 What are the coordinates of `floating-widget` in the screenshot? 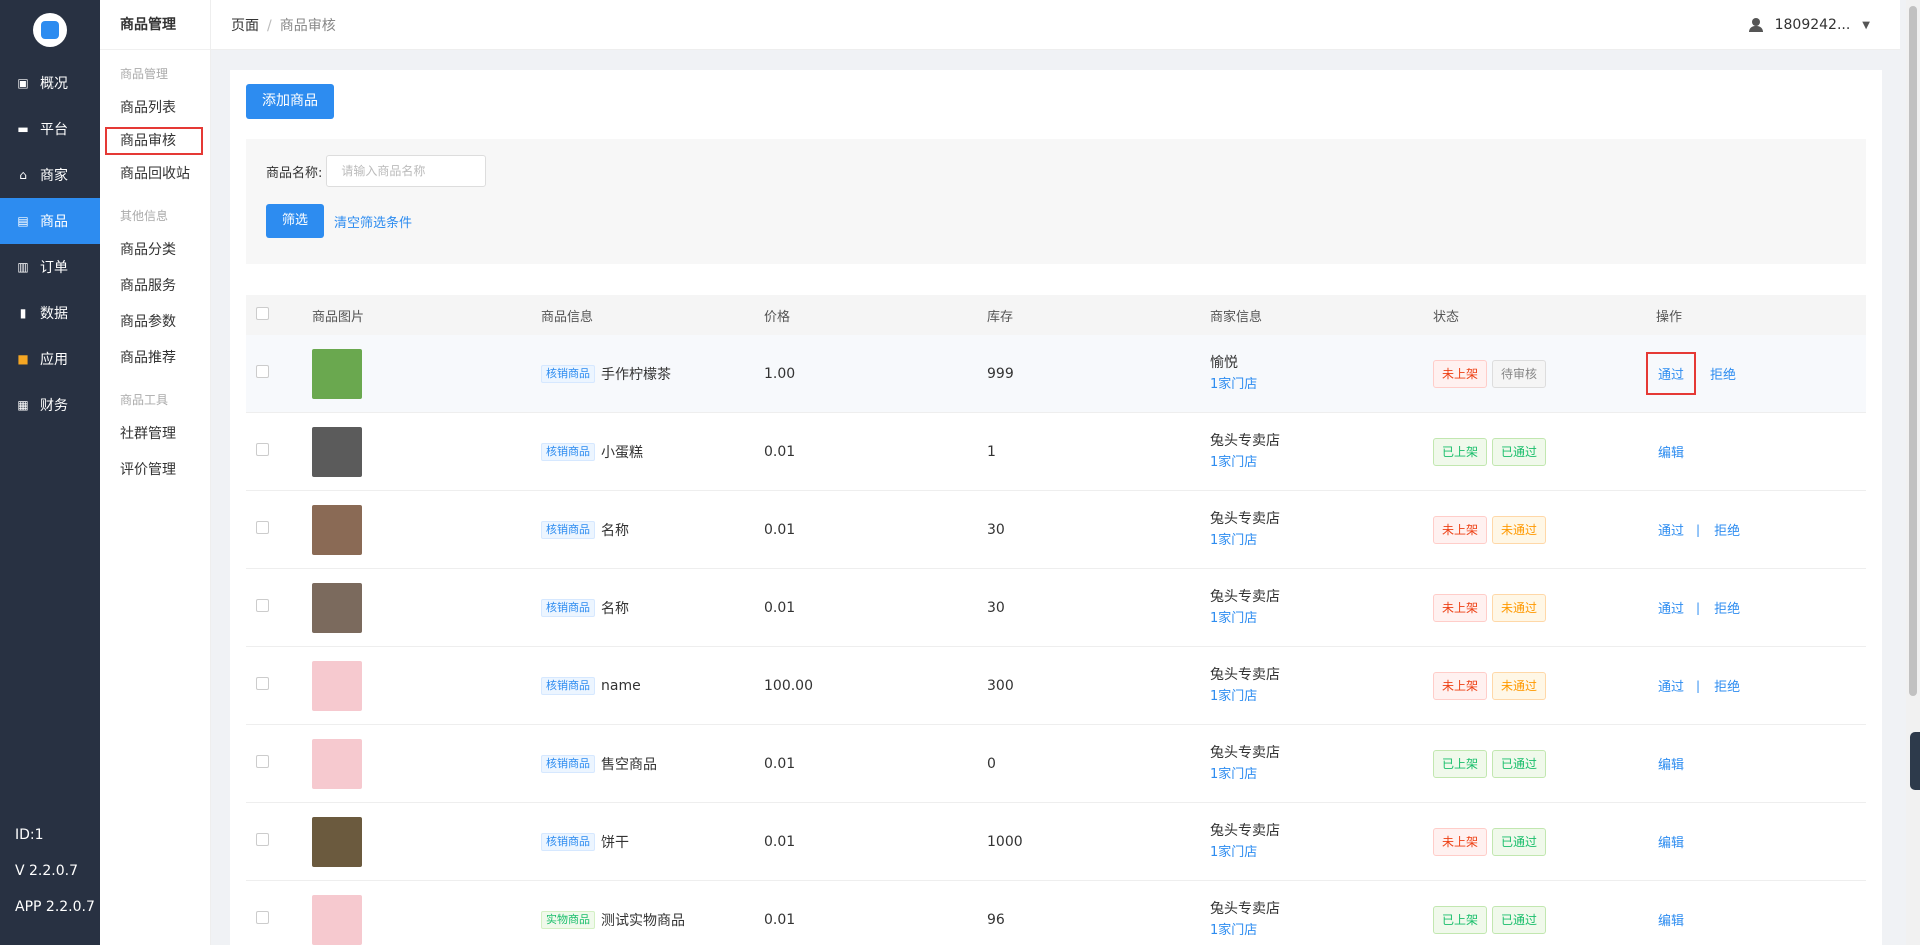 It's located at (1915, 761).